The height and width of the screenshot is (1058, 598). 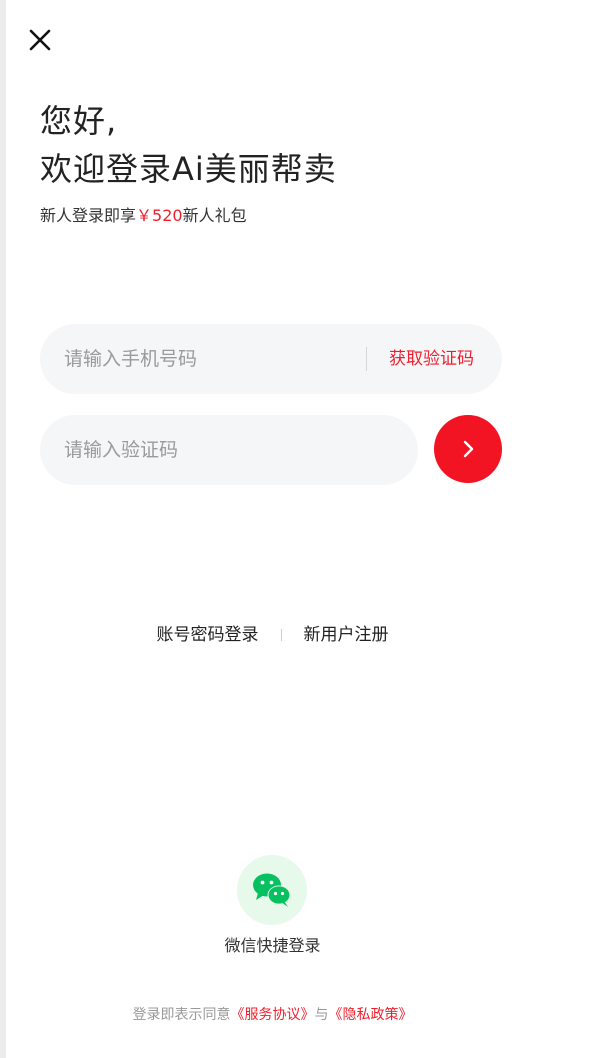 I want to click on close-button, so click(x=41, y=41).